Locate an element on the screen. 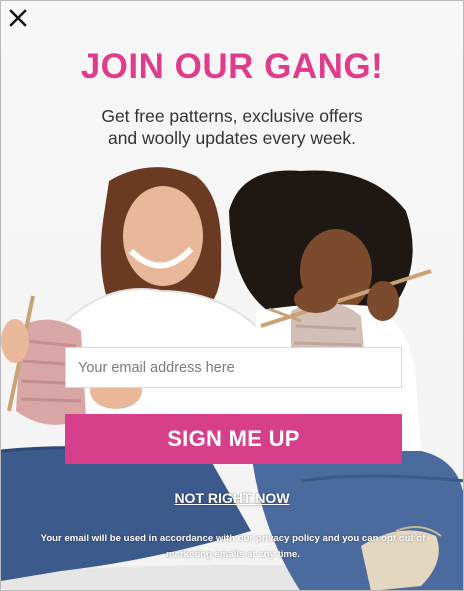 The width and height of the screenshot is (464, 591). page-title: JOIN OUR GANG! is located at coordinates (232, 66).